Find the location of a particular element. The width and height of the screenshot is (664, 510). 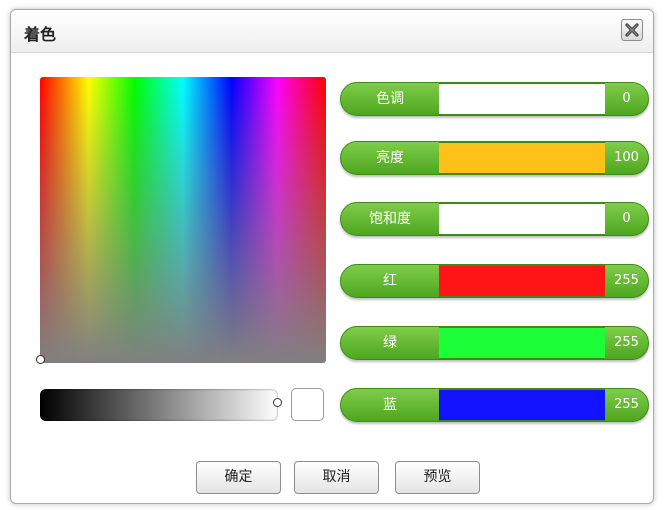

saturation-label: 饱和度 is located at coordinates (390, 219).